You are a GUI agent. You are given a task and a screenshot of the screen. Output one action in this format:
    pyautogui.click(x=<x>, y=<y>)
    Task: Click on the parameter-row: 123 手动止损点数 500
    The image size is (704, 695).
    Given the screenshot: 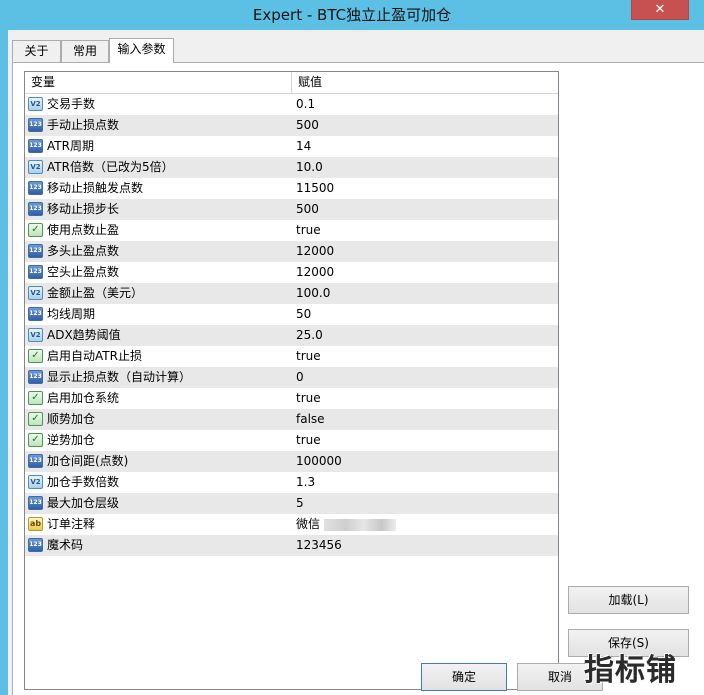 What is the action you would take?
    pyautogui.click(x=291, y=125)
    